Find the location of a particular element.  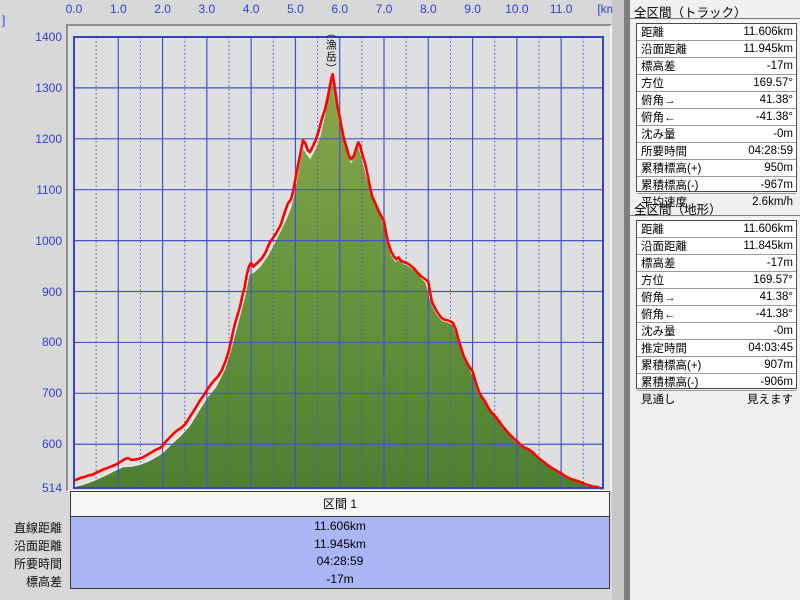

stat-row: 累積標高(+) 950m is located at coordinates (716, 168).